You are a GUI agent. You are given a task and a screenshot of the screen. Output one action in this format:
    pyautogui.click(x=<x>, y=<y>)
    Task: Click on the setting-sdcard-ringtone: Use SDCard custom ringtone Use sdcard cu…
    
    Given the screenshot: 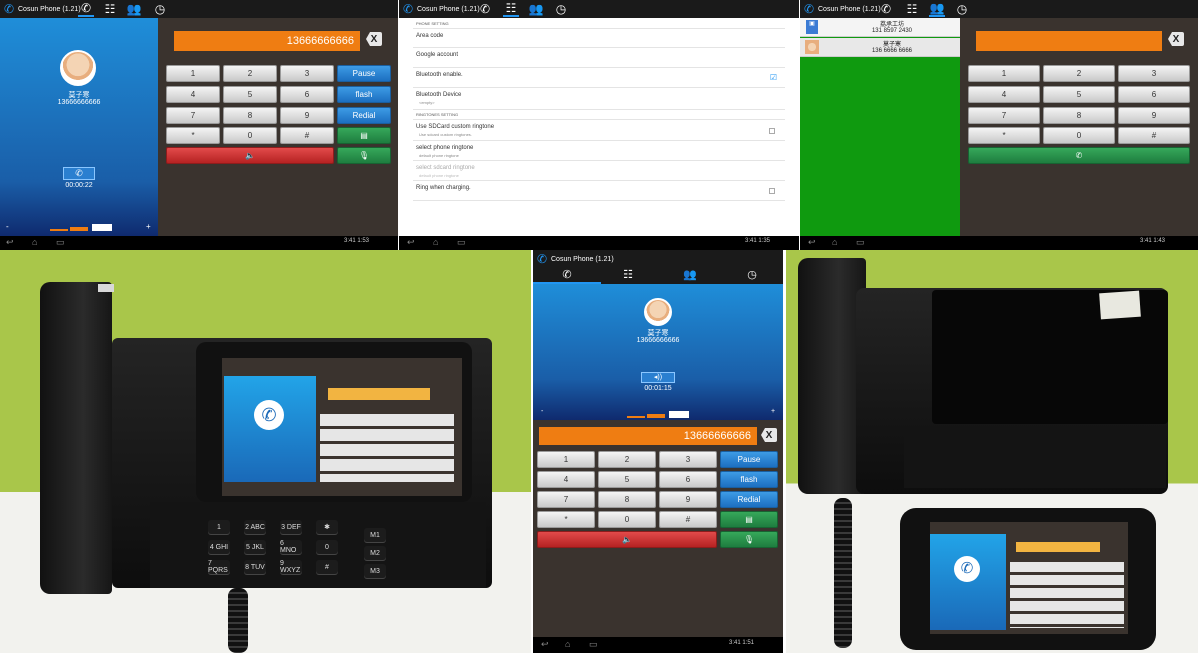 What is the action you would take?
    pyautogui.click(x=599, y=130)
    